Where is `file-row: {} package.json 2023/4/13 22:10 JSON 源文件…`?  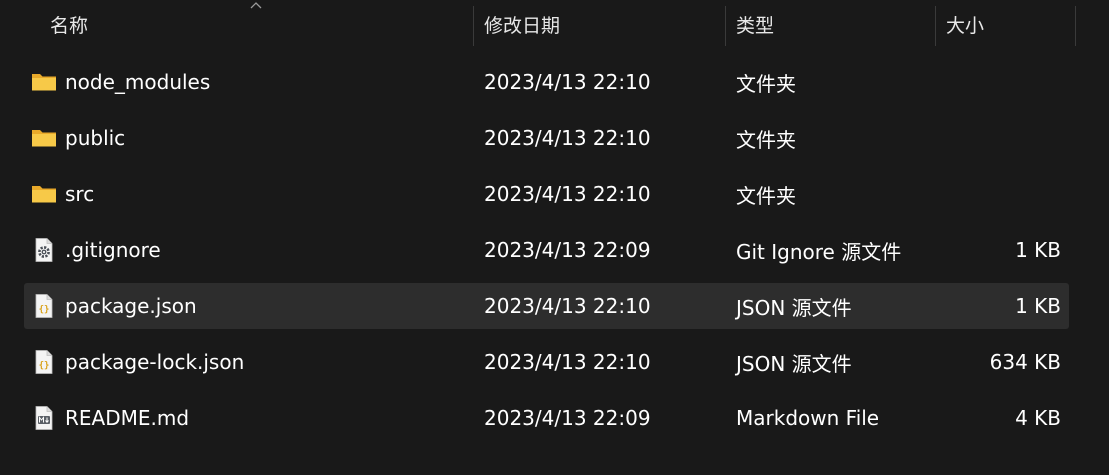 file-row: {} package.json 2023/4/13 22:10 JSON 源文件… is located at coordinates (546, 306).